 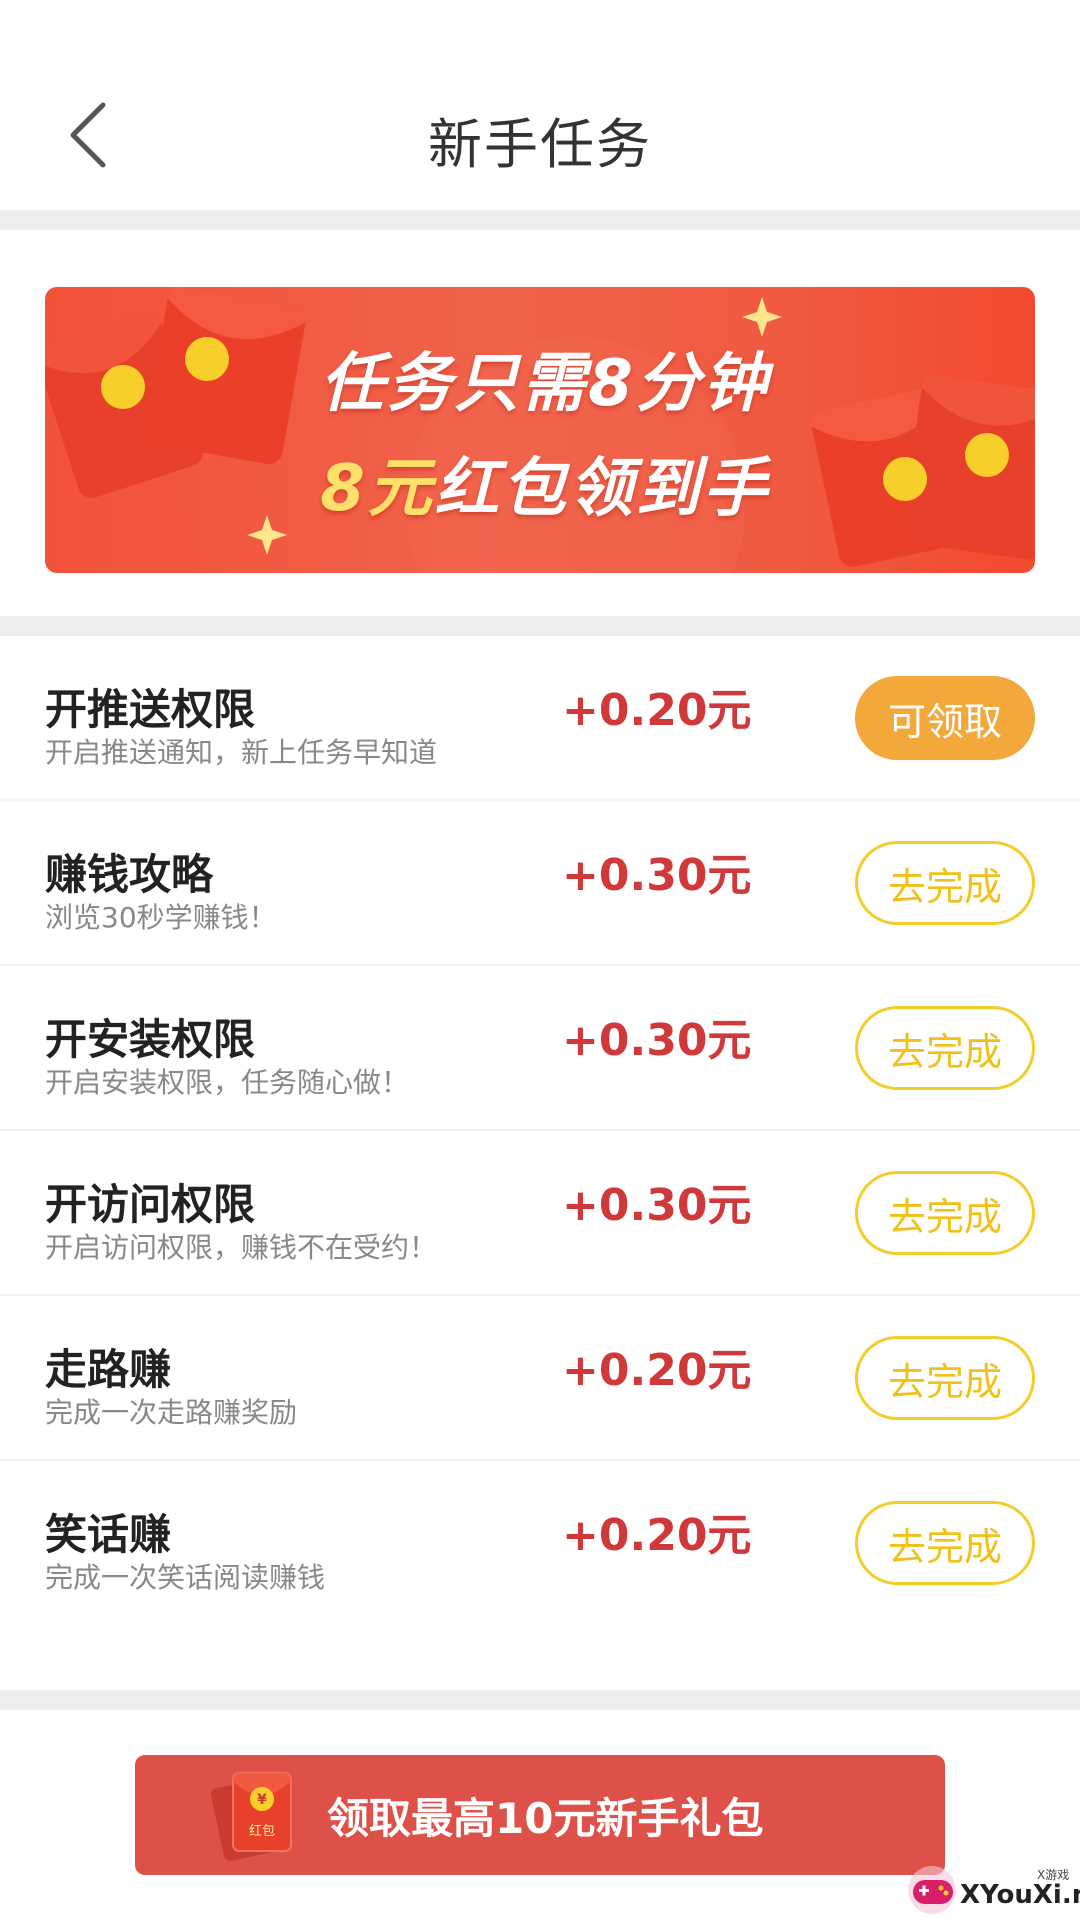 I want to click on claim-gift-pack-button: ¥ 红包 领取最高10元新手礼包, so click(x=540, y=1815).